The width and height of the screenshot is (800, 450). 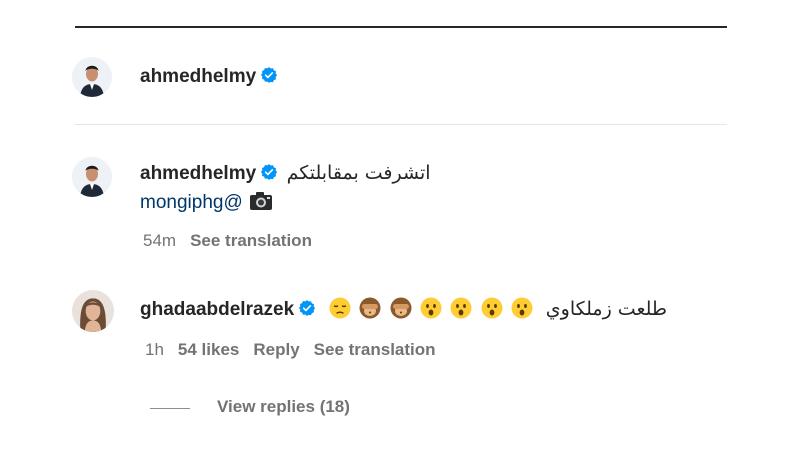 What do you see at coordinates (217, 309) in the screenshot?
I see `comment-2-username: ghadaabdelrazek` at bounding box center [217, 309].